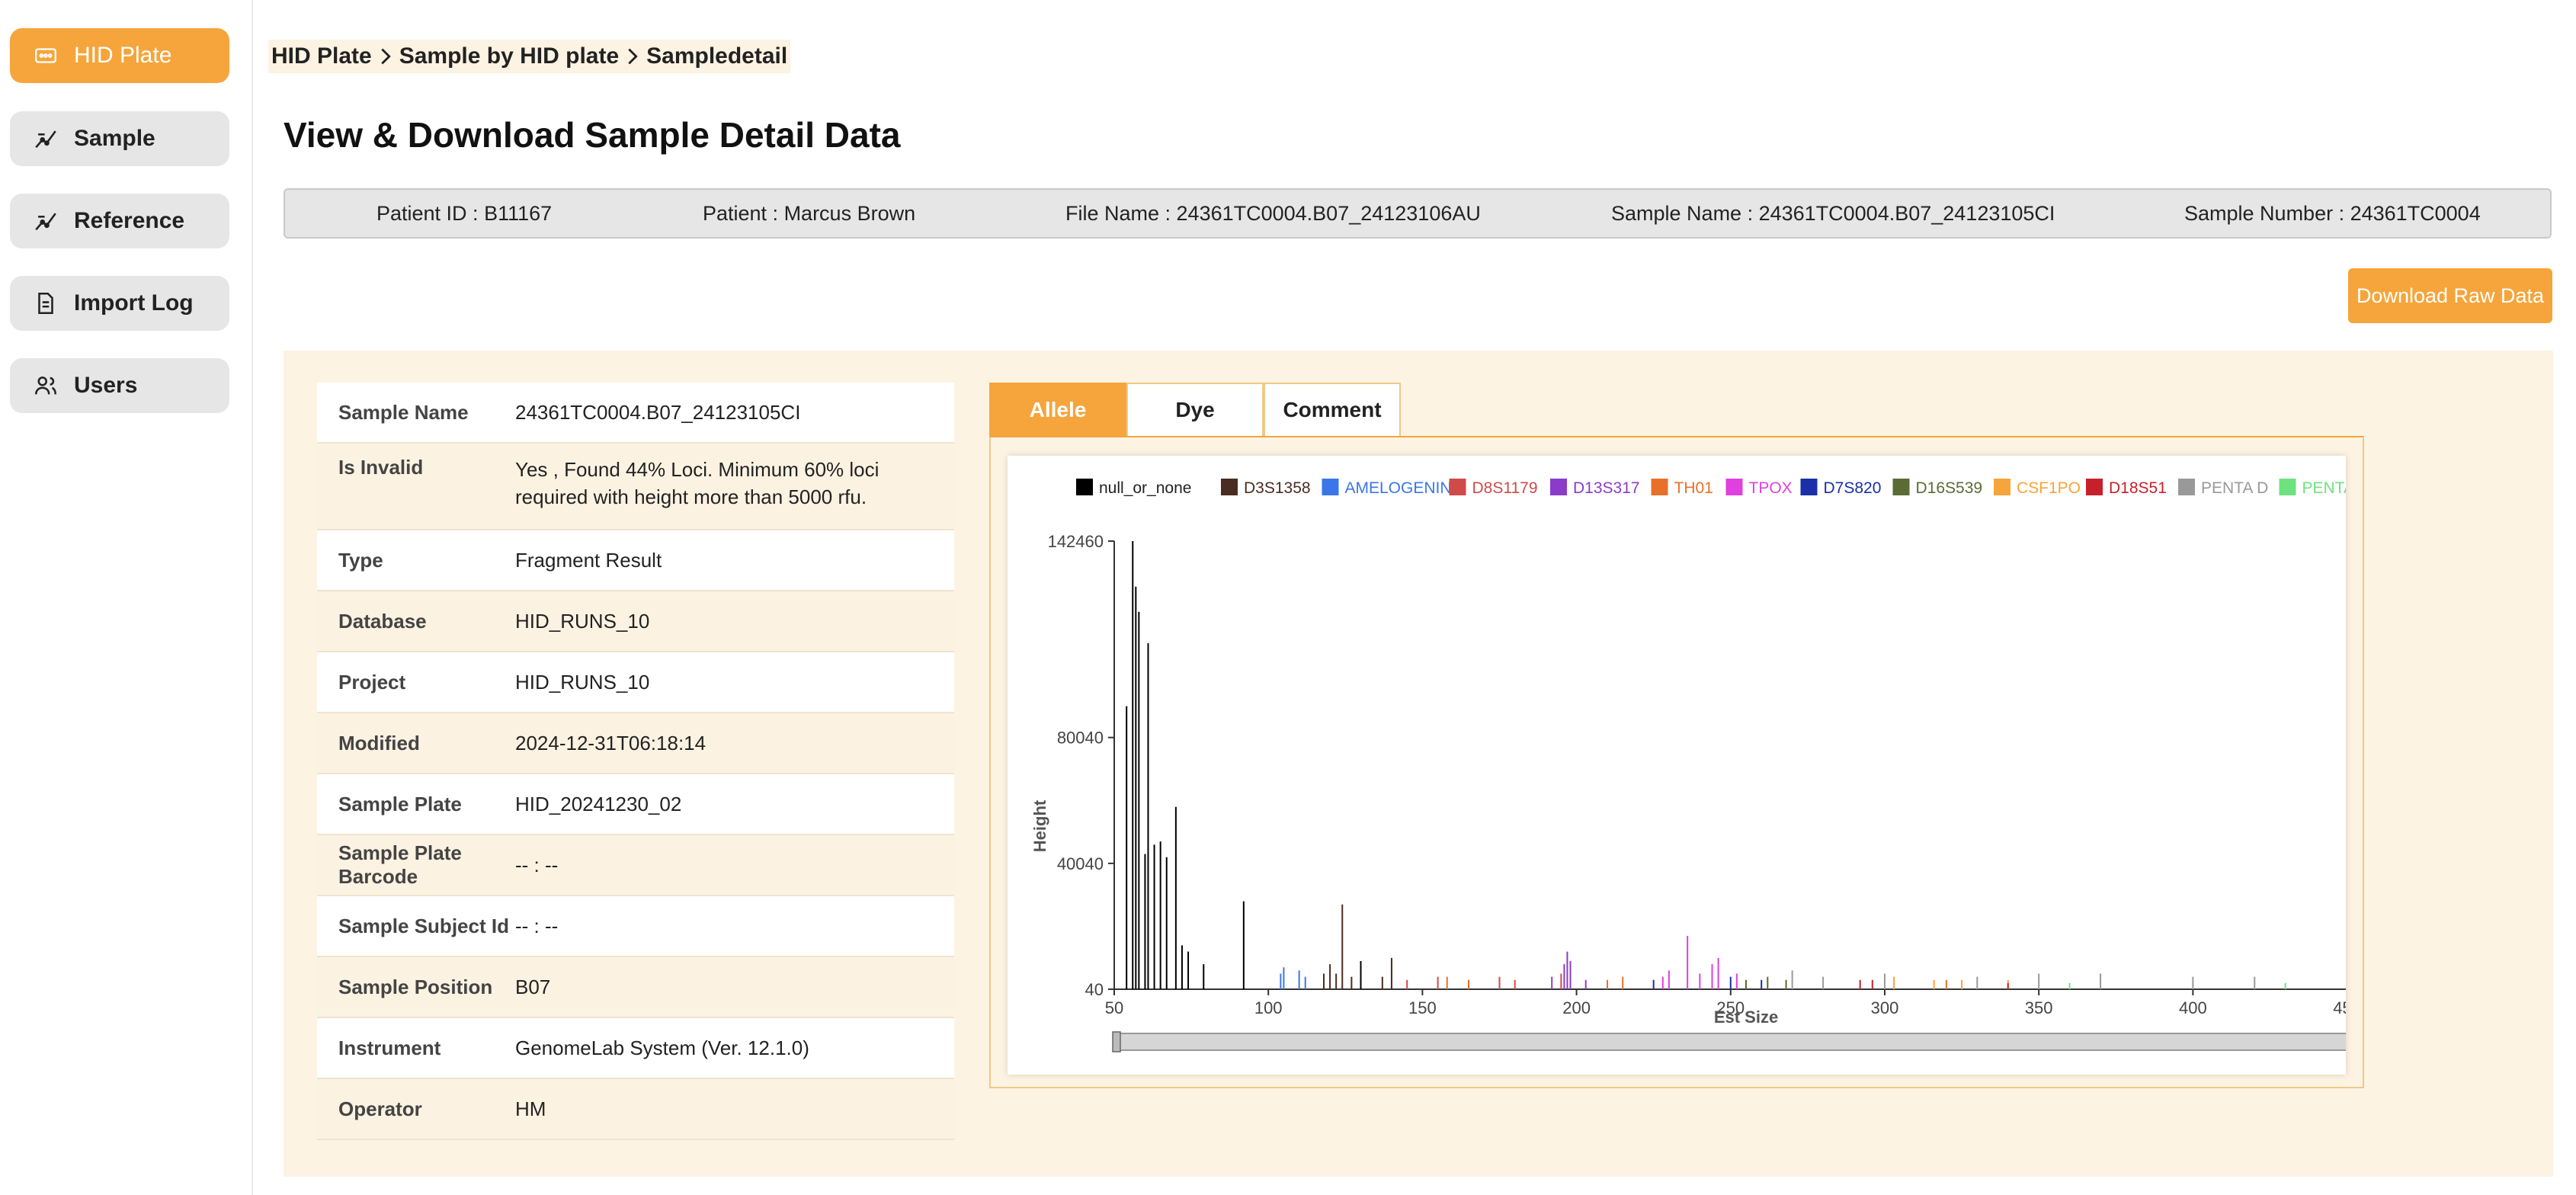 The image size is (2576, 1195). I want to click on detail-key: Sample Name, so click(403, 412).